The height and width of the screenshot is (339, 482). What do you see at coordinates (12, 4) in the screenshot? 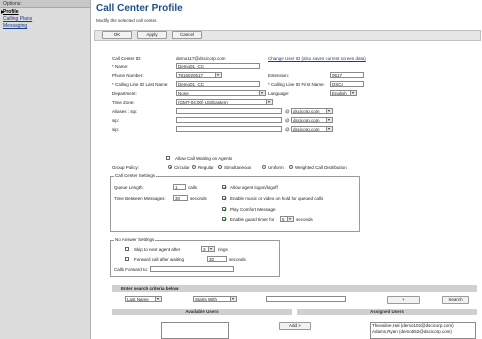
I see `sidebar-header-label: Options:` at bounding box center [12, 4].